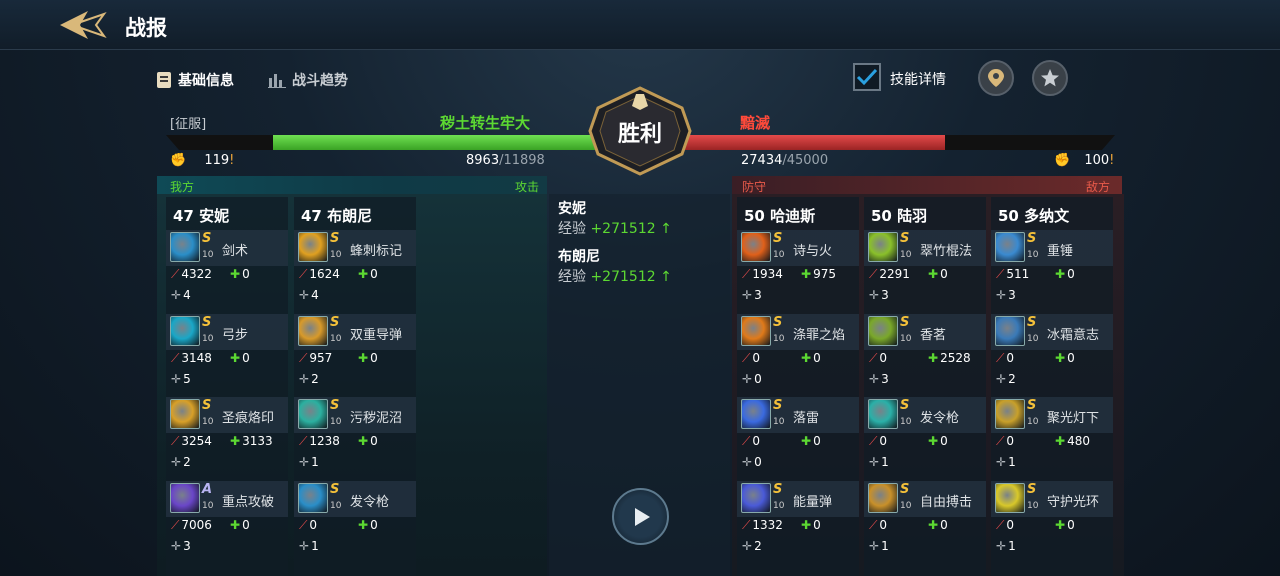 This screenshot has height=576, width=1280. What do you see at coordinates (1073, 418) in the screenshot?
I see `skill-name: 聚光灯下` at bounding box center [1073, 418].